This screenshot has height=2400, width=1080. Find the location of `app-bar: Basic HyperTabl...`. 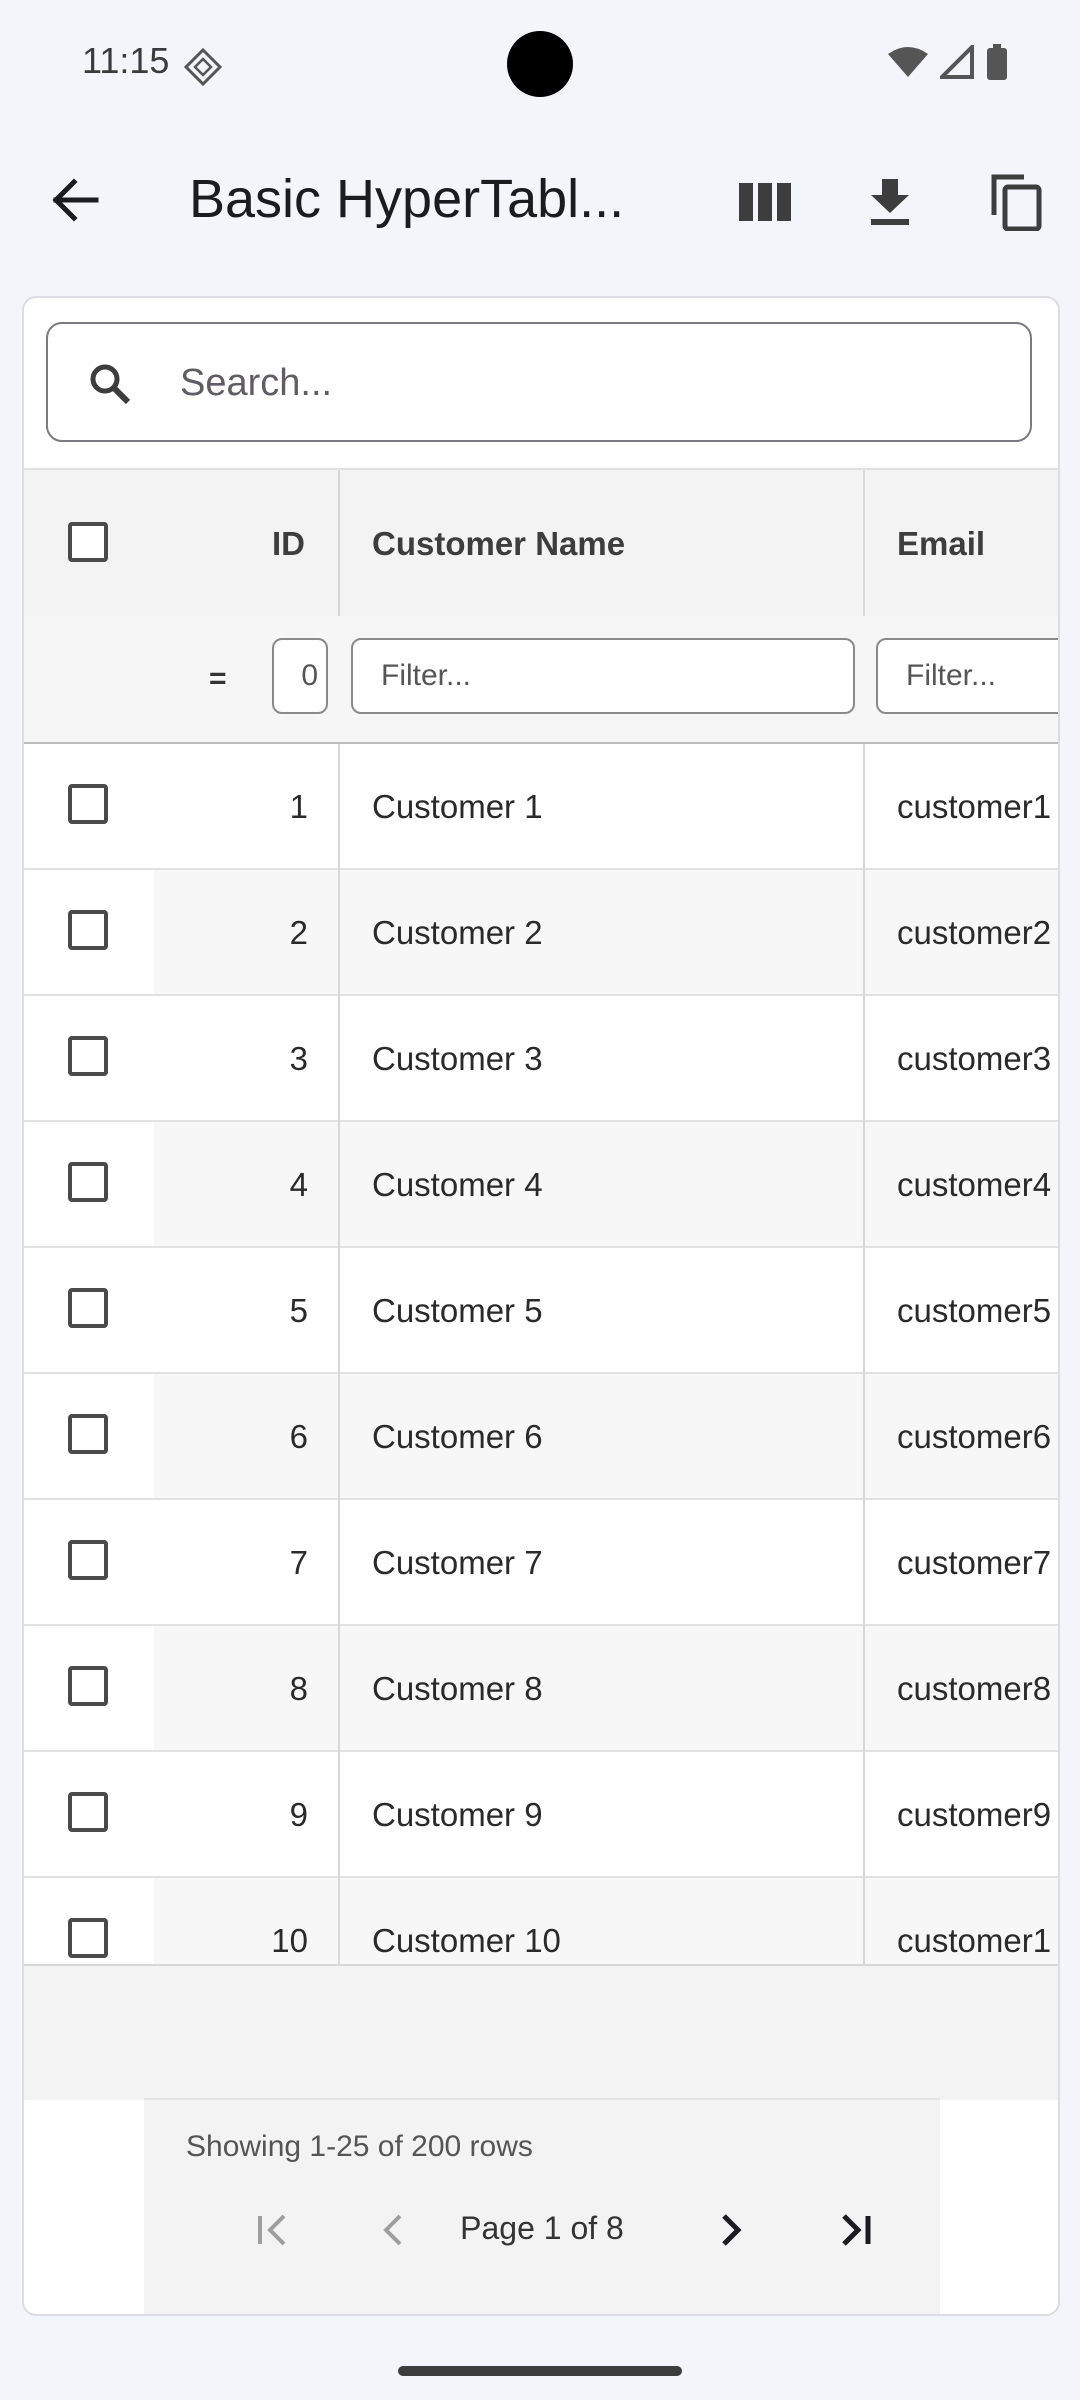

app-bar: Basic HyperTabl... is located at coordinates (540, 200).